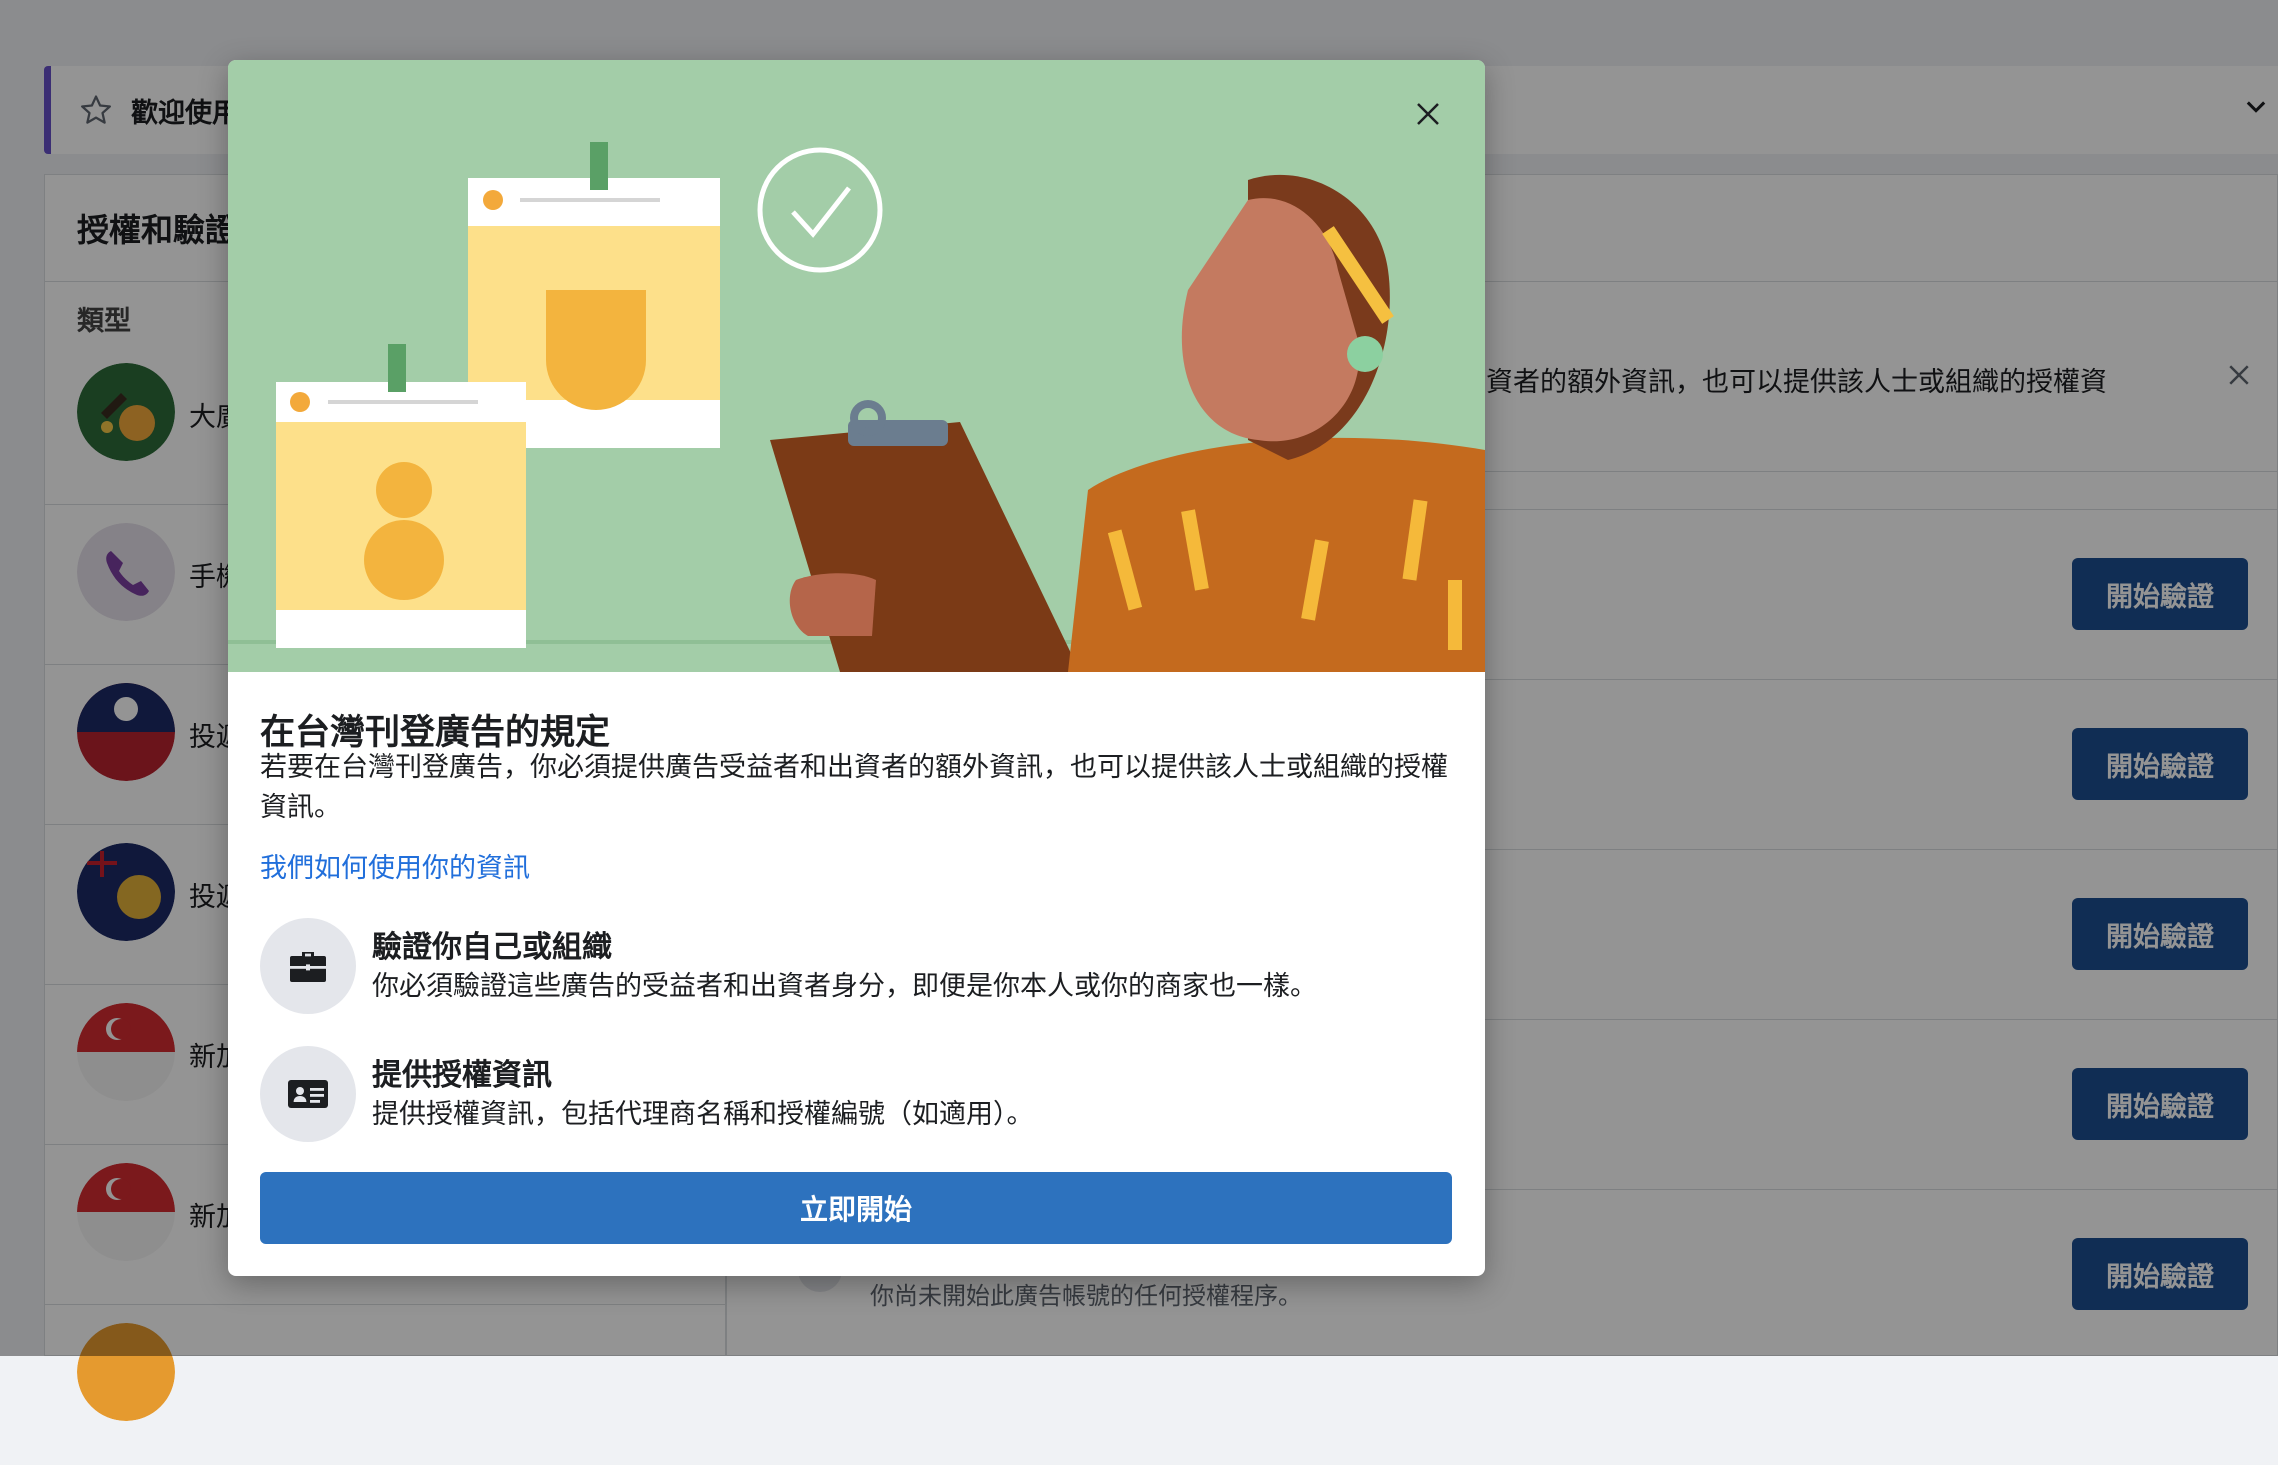 This screenshot has width=2278, height=1465. Describe the element at coordinates (492, 947) in the screenshot. I see `feature-title: 驗證你自己或組織` at that location.